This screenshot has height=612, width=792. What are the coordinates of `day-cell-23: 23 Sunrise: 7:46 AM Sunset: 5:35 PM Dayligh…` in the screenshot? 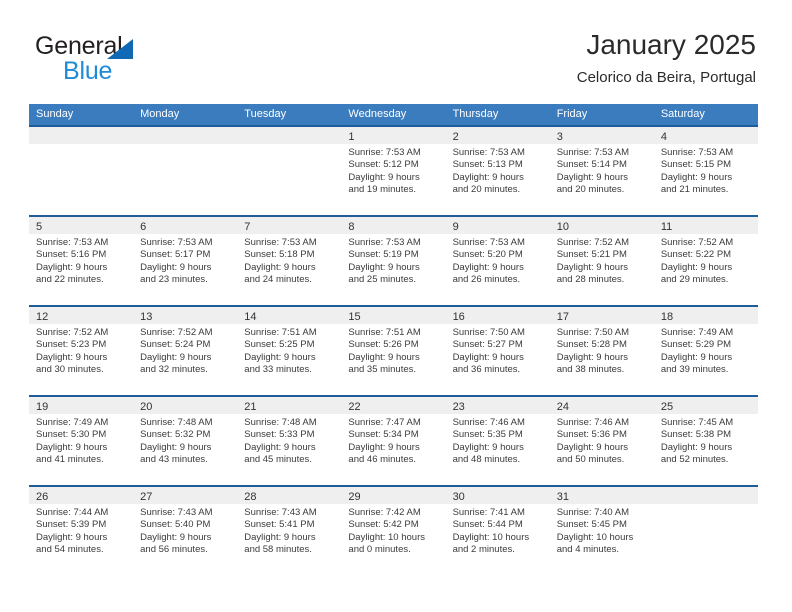 It's located at (497, 441).